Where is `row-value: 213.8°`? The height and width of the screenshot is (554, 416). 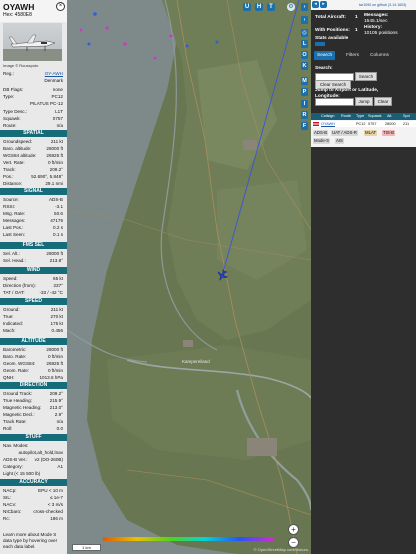
row-value: 213.8° is located at coordinates (56, 260).